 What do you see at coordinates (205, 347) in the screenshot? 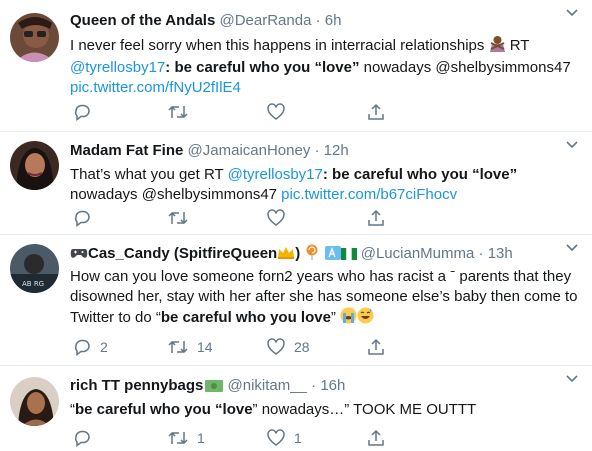
I see `retweet-count: 14` at bounding box center [205, 347].